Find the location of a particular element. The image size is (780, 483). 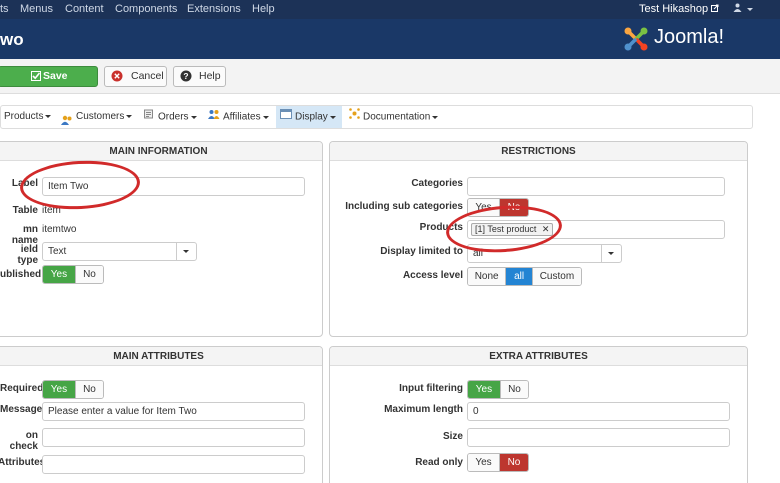

required-label: Required is located at coordinates (22, 388).